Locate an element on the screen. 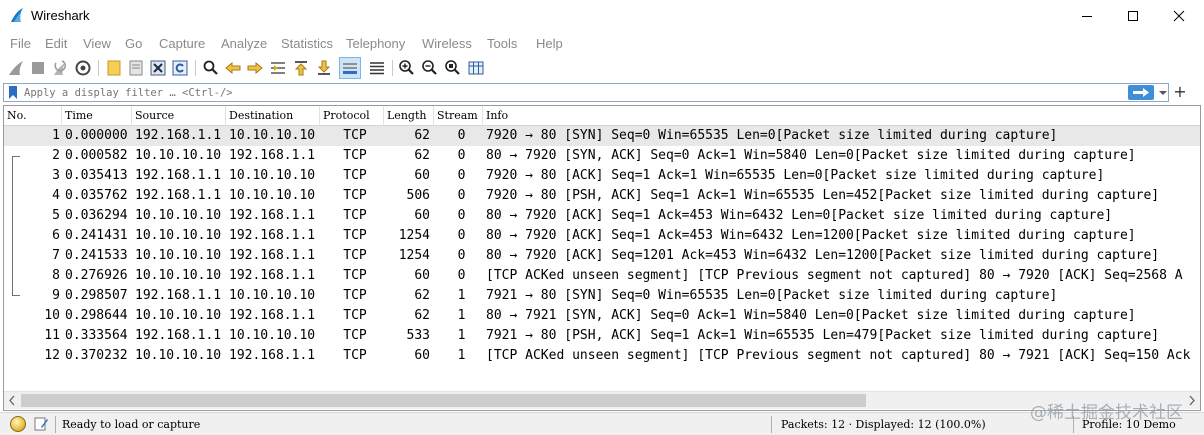 This screenshot has height=435, width=1204. bookmark-icon is located at coordinates (13, 92).